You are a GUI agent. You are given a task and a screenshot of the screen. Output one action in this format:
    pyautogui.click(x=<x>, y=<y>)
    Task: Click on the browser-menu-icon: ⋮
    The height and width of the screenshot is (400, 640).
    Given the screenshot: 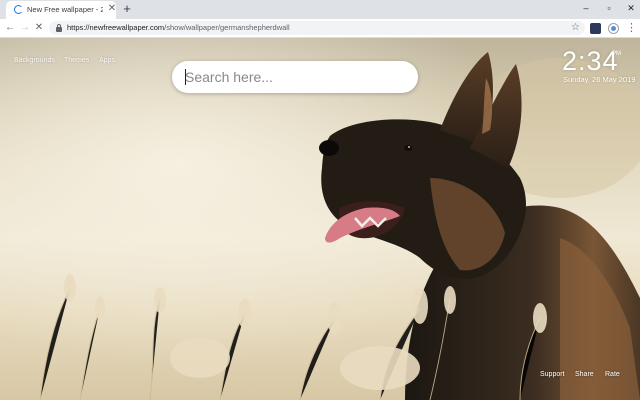 What is the action you would take?
    pyautogui.click(x=631, y=28)
    